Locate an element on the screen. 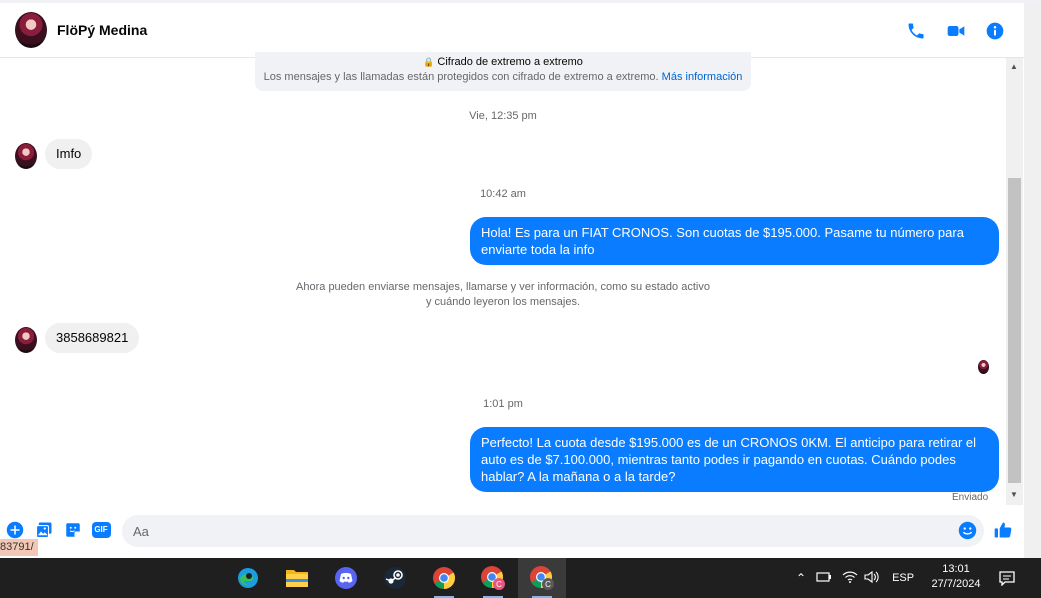 This screenshot has height=598, width=1041. scroll-thumb is located at coordinates (1014, 330).